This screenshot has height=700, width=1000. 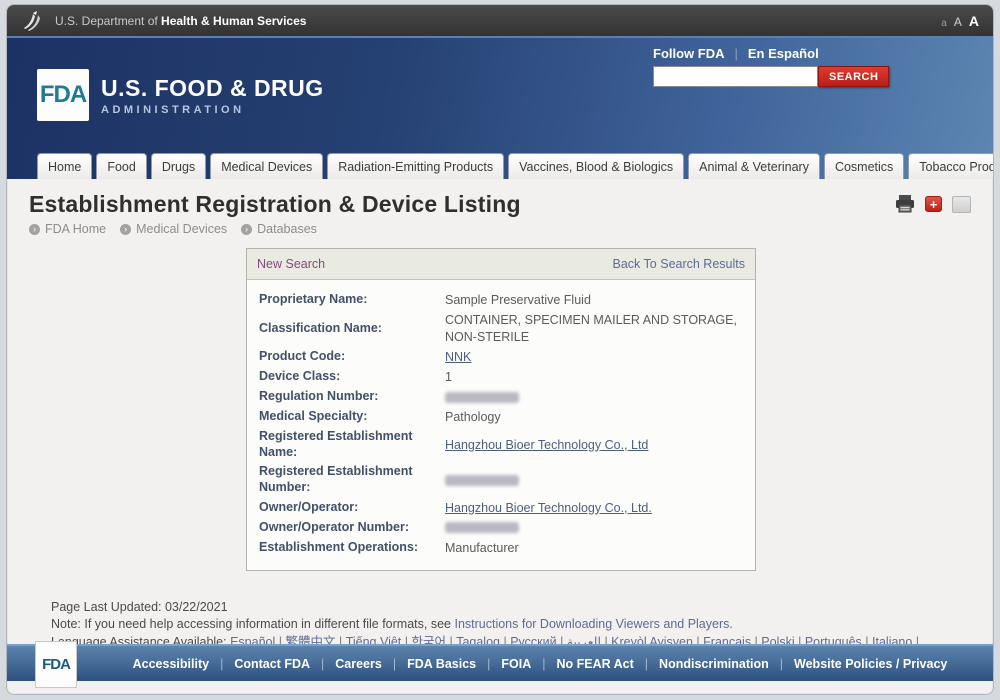 I want to click on fda-logo: FDA, so click(x=63, y=95).